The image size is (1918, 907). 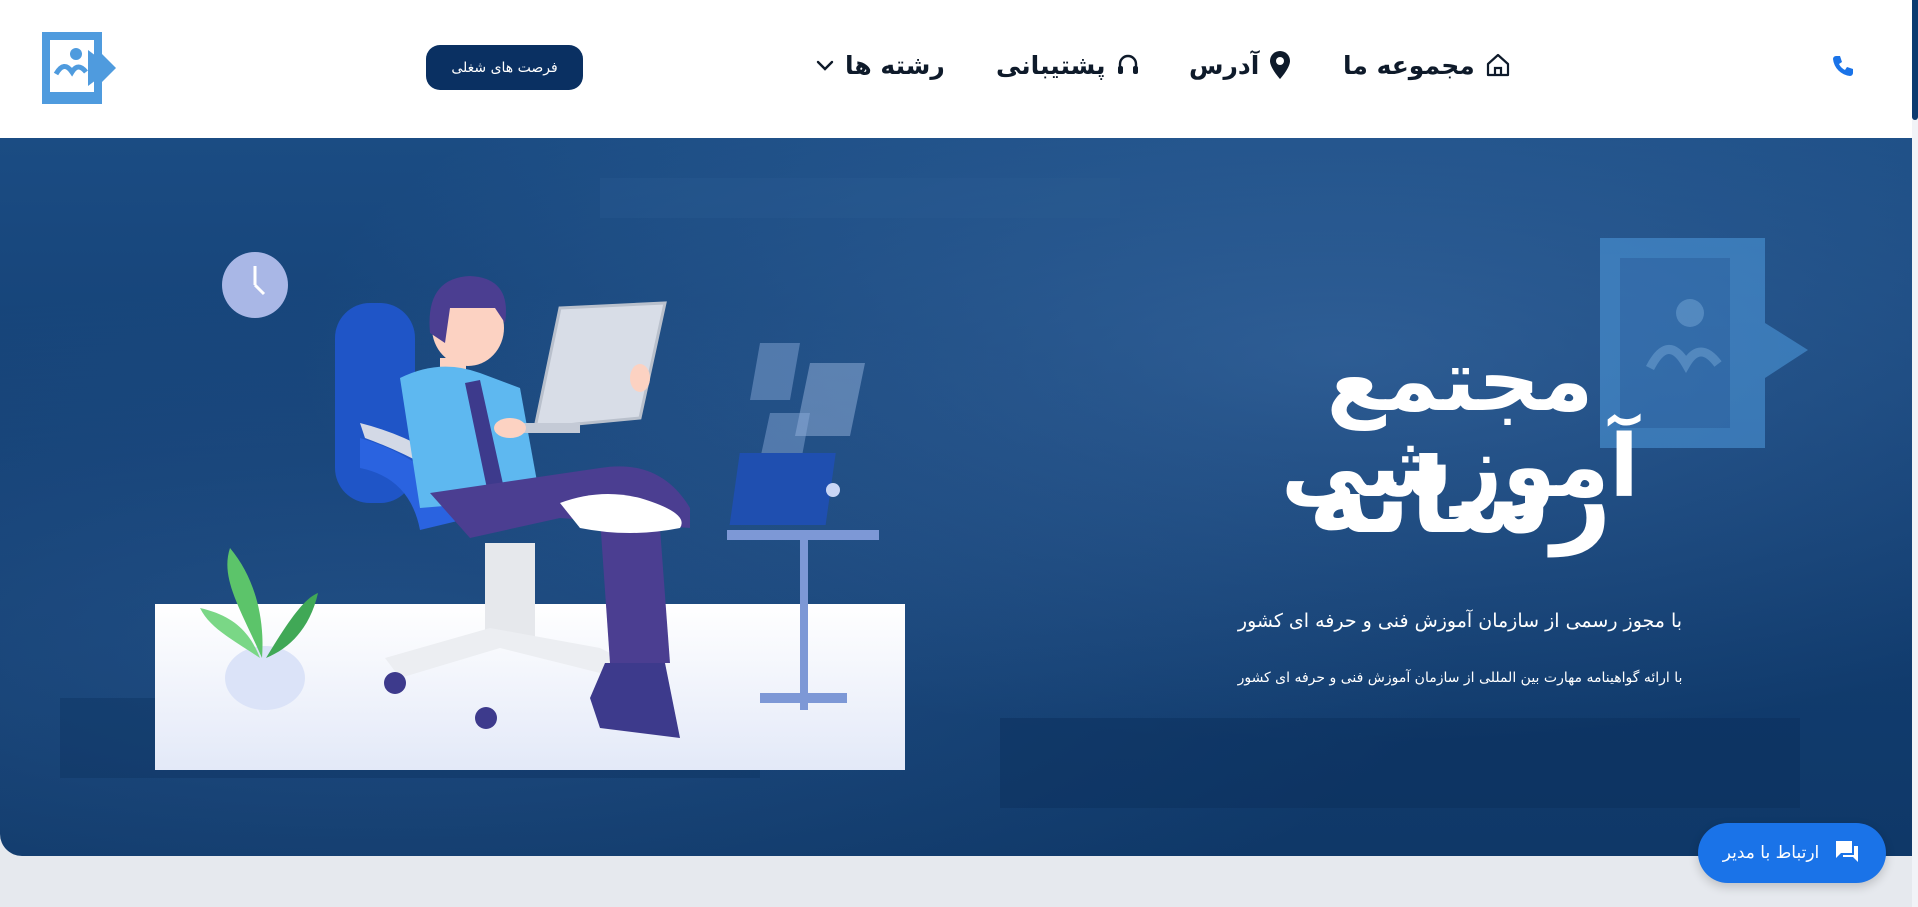 I want to click on contact-manager-button: ارتباط با مدیر, so click(x=1792, y=853).